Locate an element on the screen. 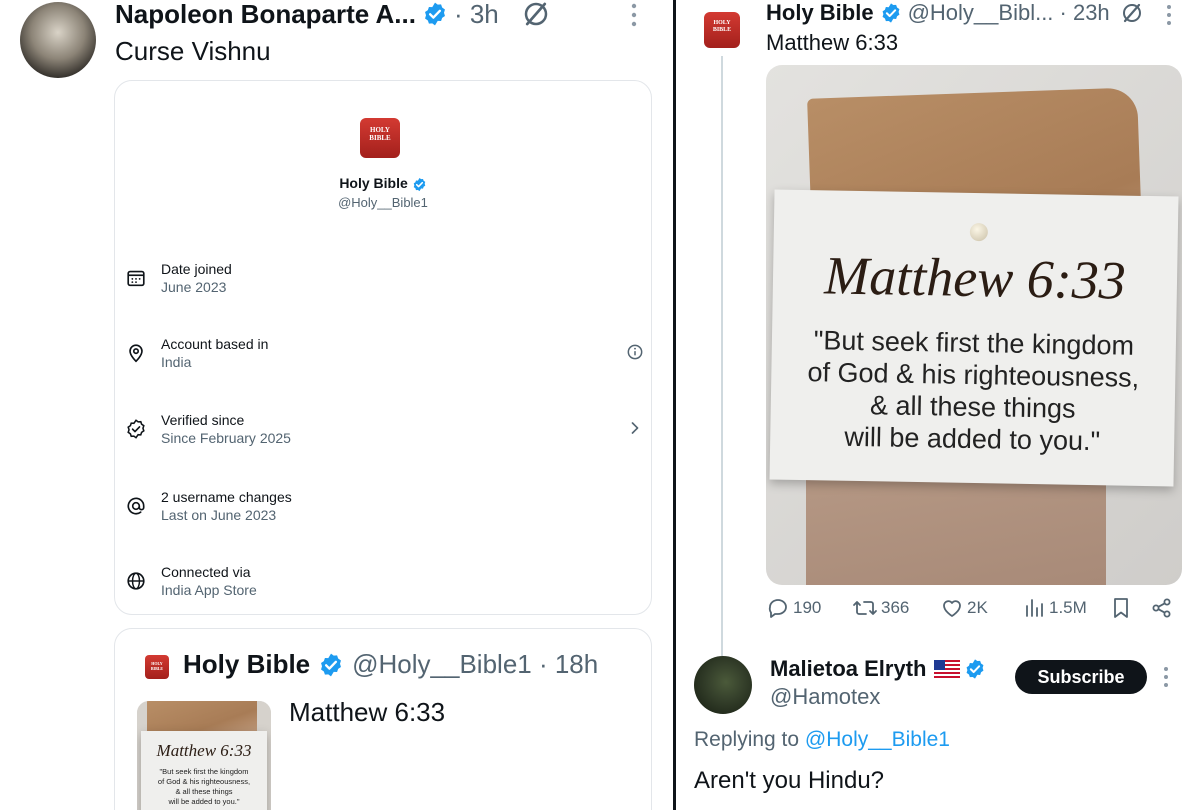  tweet-actions-bar: 190 366 2K 1.5M is located at coordinates (976, 611).